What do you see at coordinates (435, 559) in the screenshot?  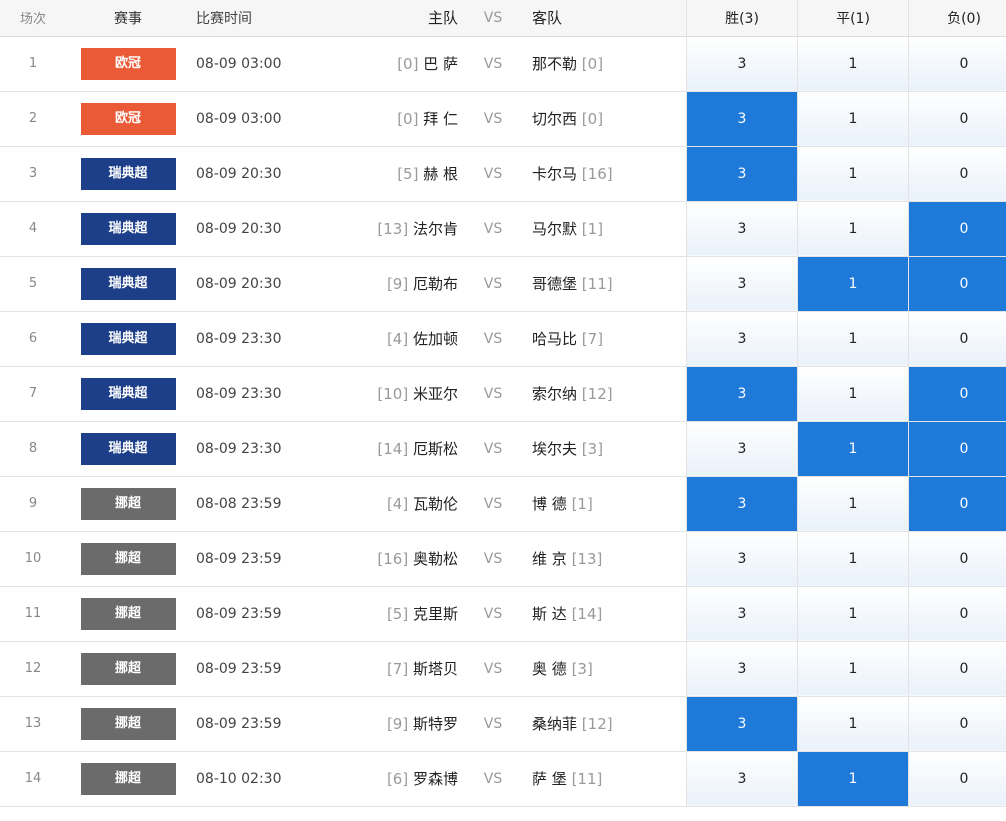 I see `home-team: 奥勒松` at bounding box center [435, 559].